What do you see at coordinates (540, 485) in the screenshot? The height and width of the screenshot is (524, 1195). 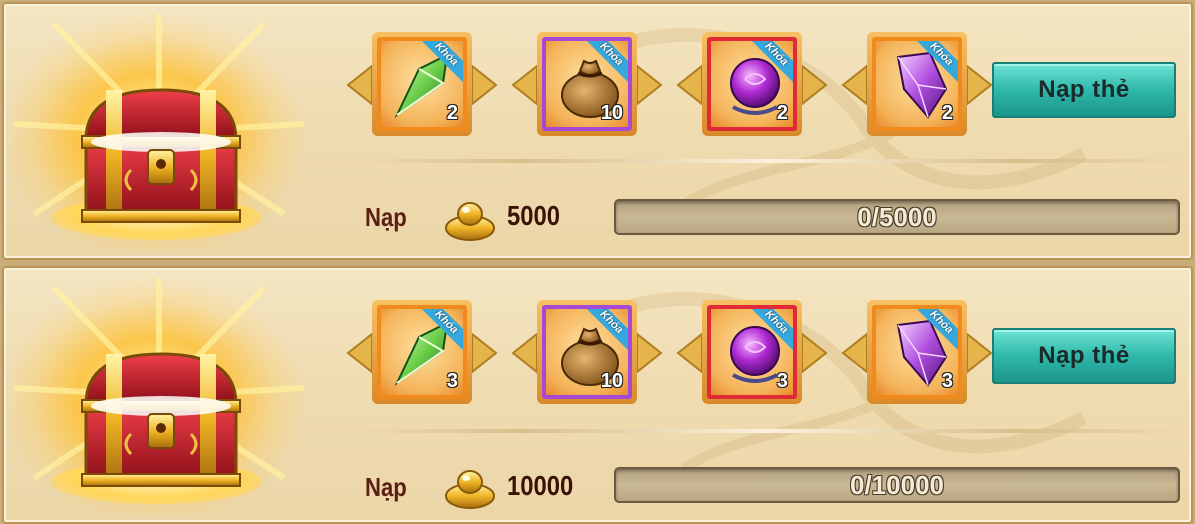 I see `recharge-amount: 10000` at bounding box center [540, 485].